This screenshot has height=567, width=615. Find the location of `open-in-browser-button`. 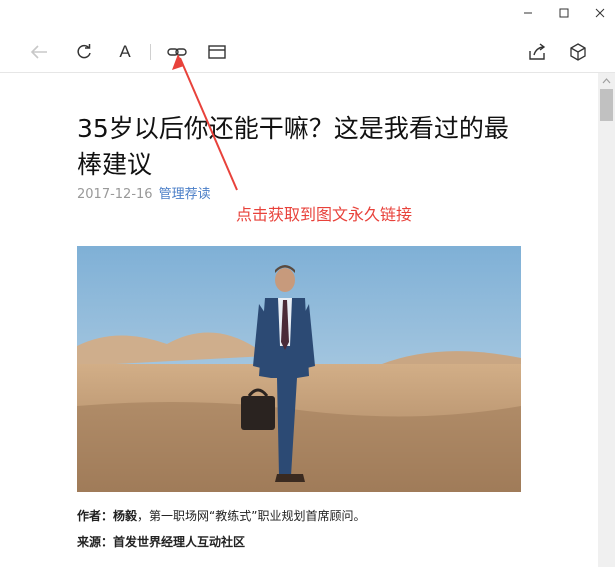

open-in-browser-button is located at coordinates (217, 52).